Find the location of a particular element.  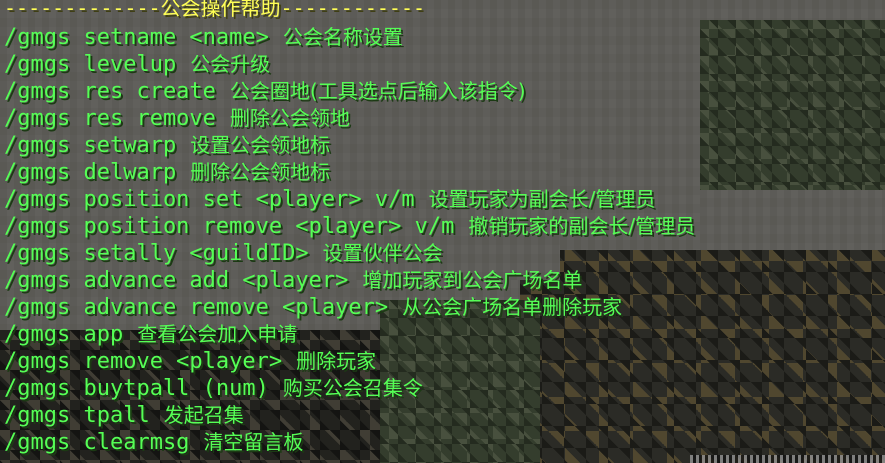

chat-command-description: 删除公会领地标 is located at coordinates (260, 172).